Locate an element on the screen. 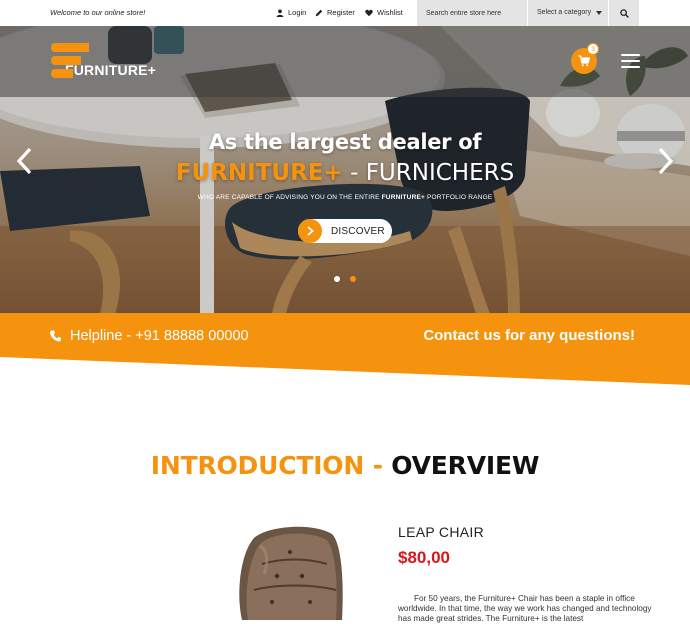 The height and width of the screenshot is (624, 690). hero-subtitle: FURNICHERS is located at coordinates (440, 173).